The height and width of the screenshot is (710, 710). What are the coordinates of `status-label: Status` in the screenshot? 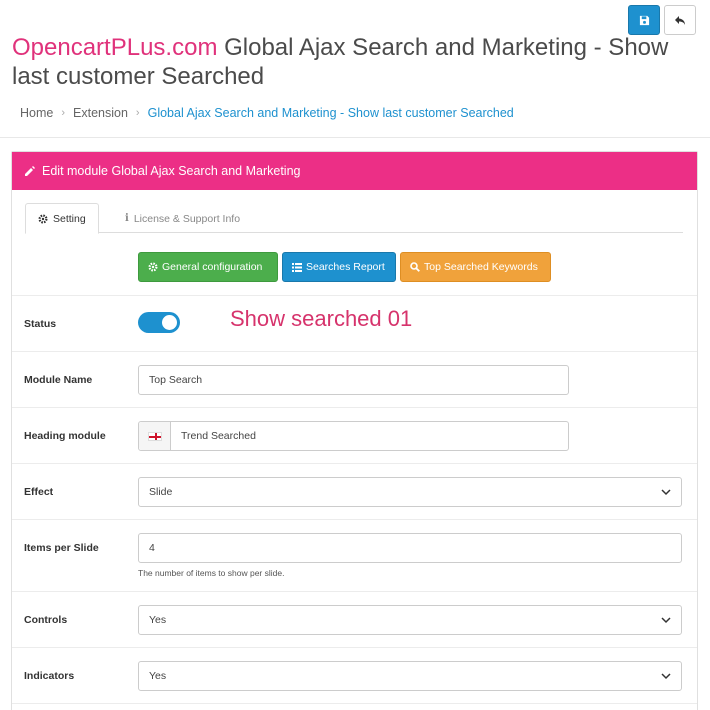 It's located at (40, 324).